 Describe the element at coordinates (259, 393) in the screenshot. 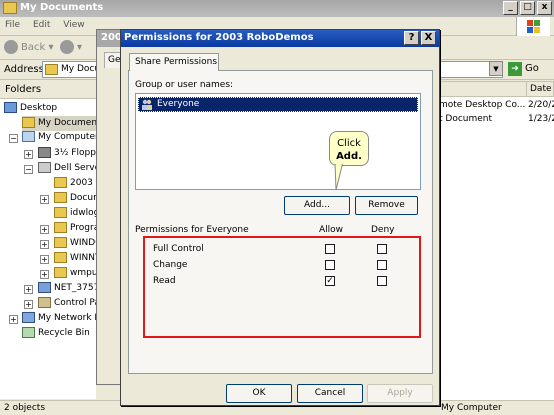

I see `ok-button: OK` at that location.